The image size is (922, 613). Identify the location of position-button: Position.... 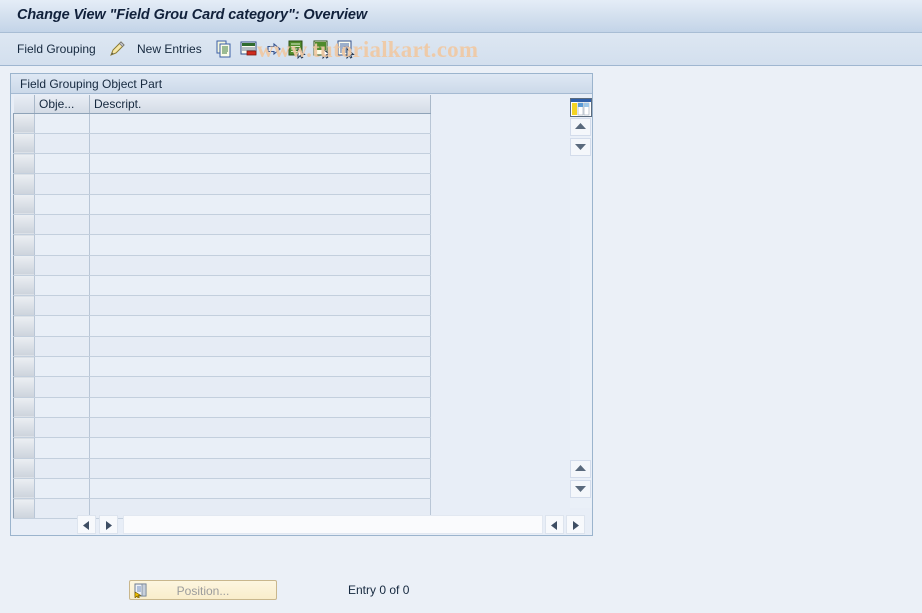
(203, 590).